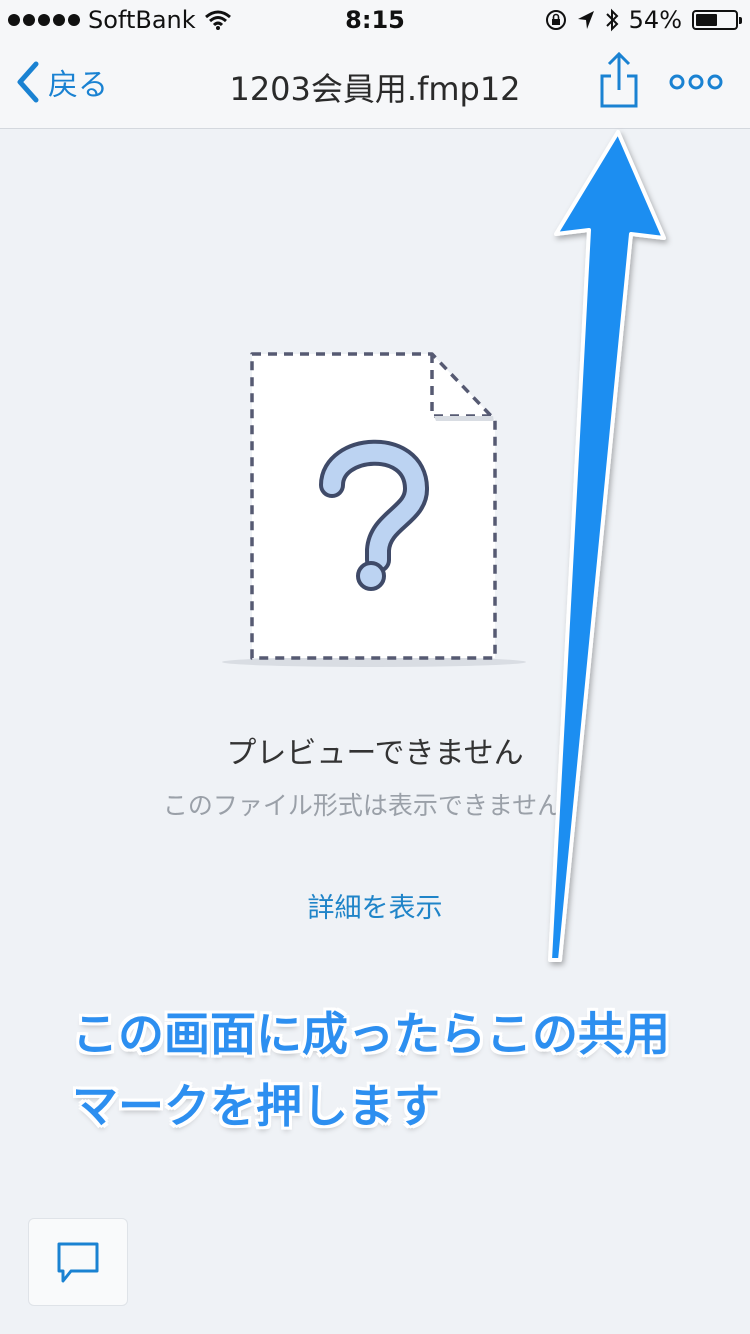 The image size is (750, 1334). Describe the element at coordinates (655, 20) in the screenshot. I see `battery-percent: 54%` at that location.